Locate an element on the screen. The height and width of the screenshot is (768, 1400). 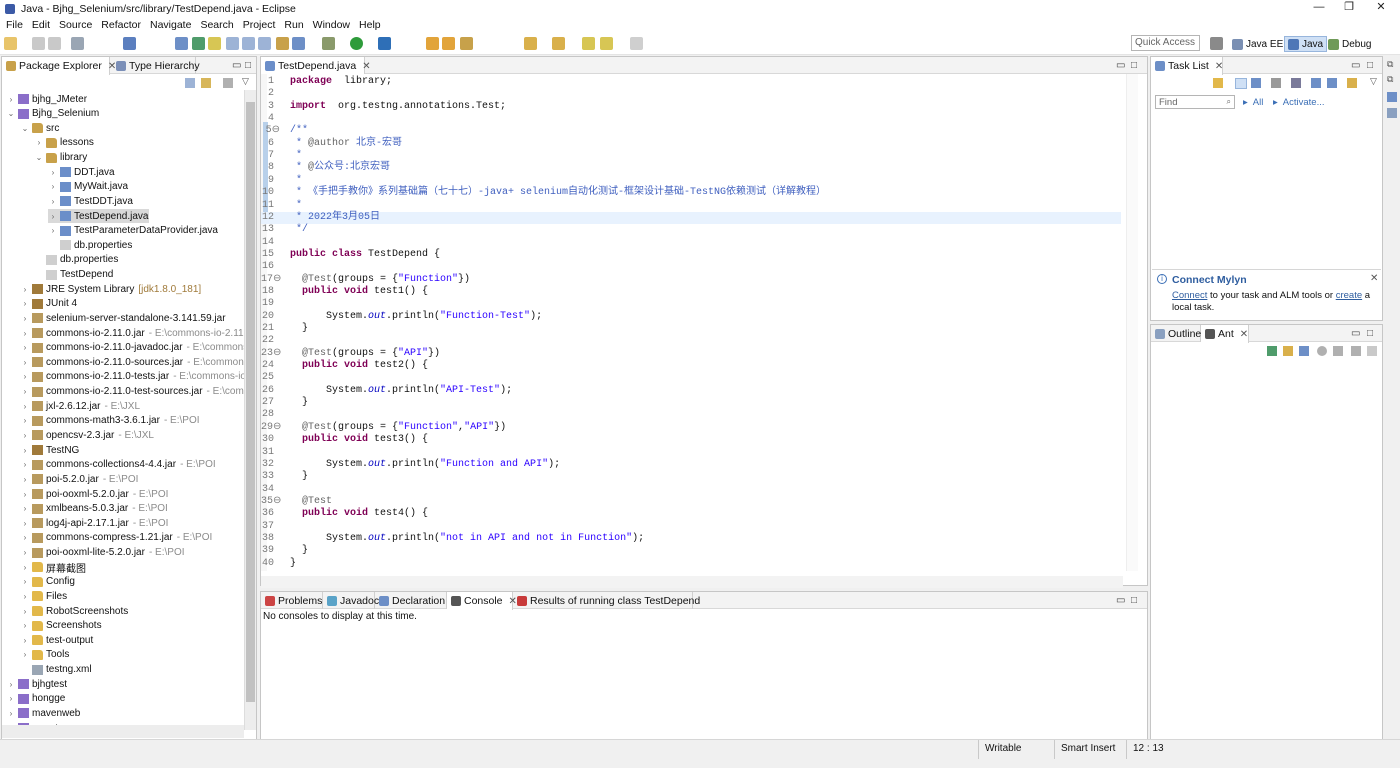
tree-item: › selenium-server-standalone-3.141.59.jar is located at coordinates (123, 318).